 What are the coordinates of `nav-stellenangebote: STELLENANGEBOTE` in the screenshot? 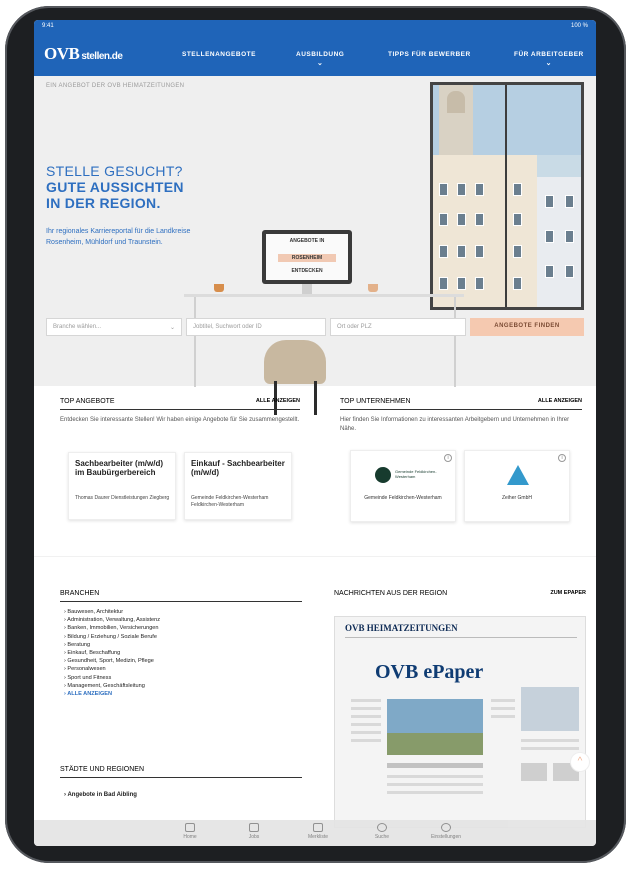 It's located at (219, 54).